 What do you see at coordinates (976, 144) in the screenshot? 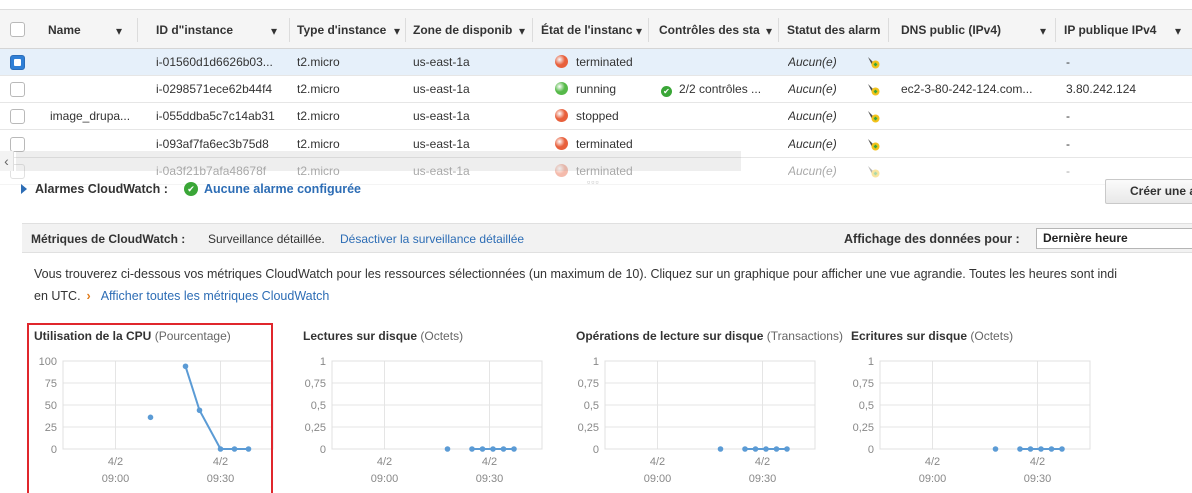
I see `public-dns-cell` at bounding box center [976, 144].